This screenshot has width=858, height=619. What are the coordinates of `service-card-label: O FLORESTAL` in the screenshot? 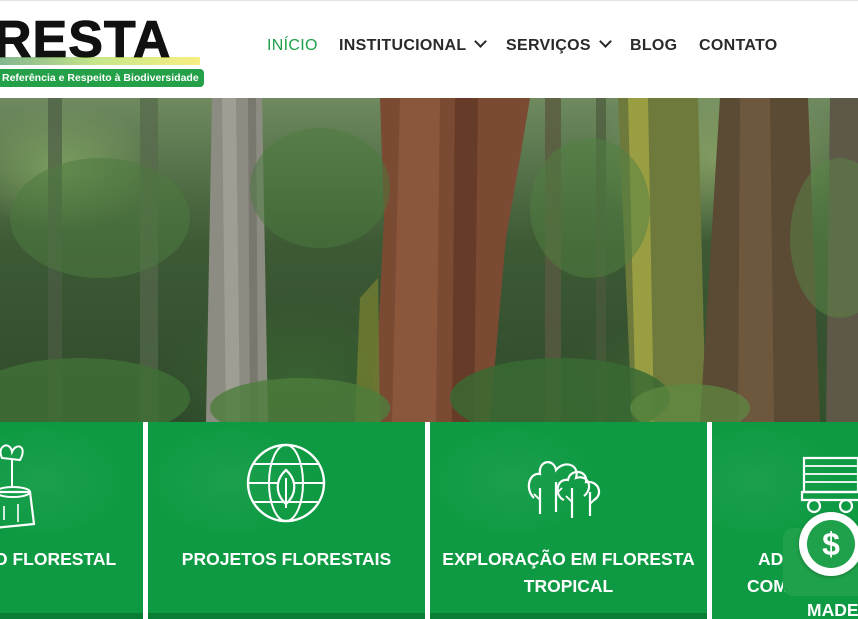 It's located at (58, 559).